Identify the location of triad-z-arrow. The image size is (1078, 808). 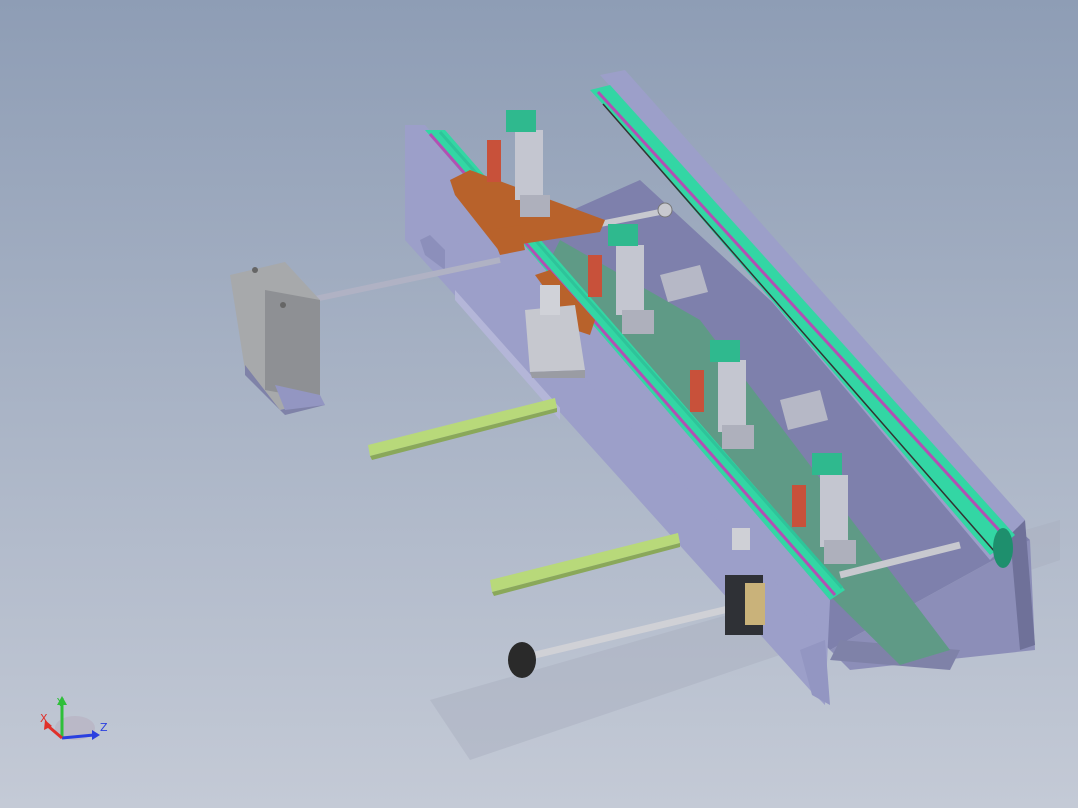
(96, 735).